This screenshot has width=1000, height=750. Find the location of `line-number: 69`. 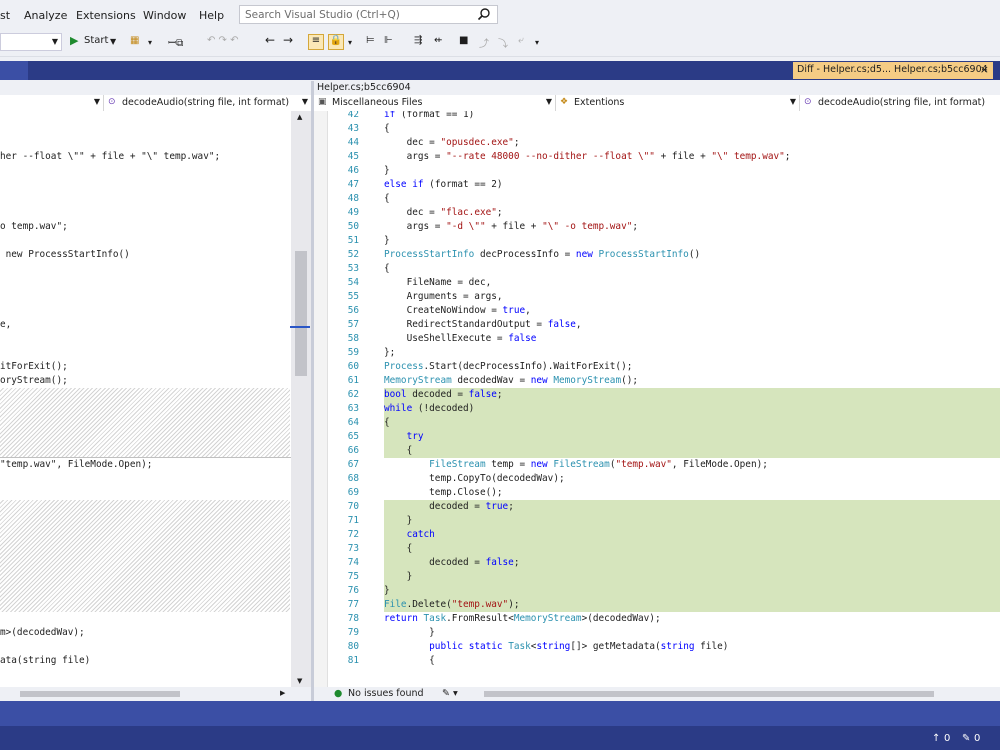

line-number: 69 is located at coordinates (353, 492).